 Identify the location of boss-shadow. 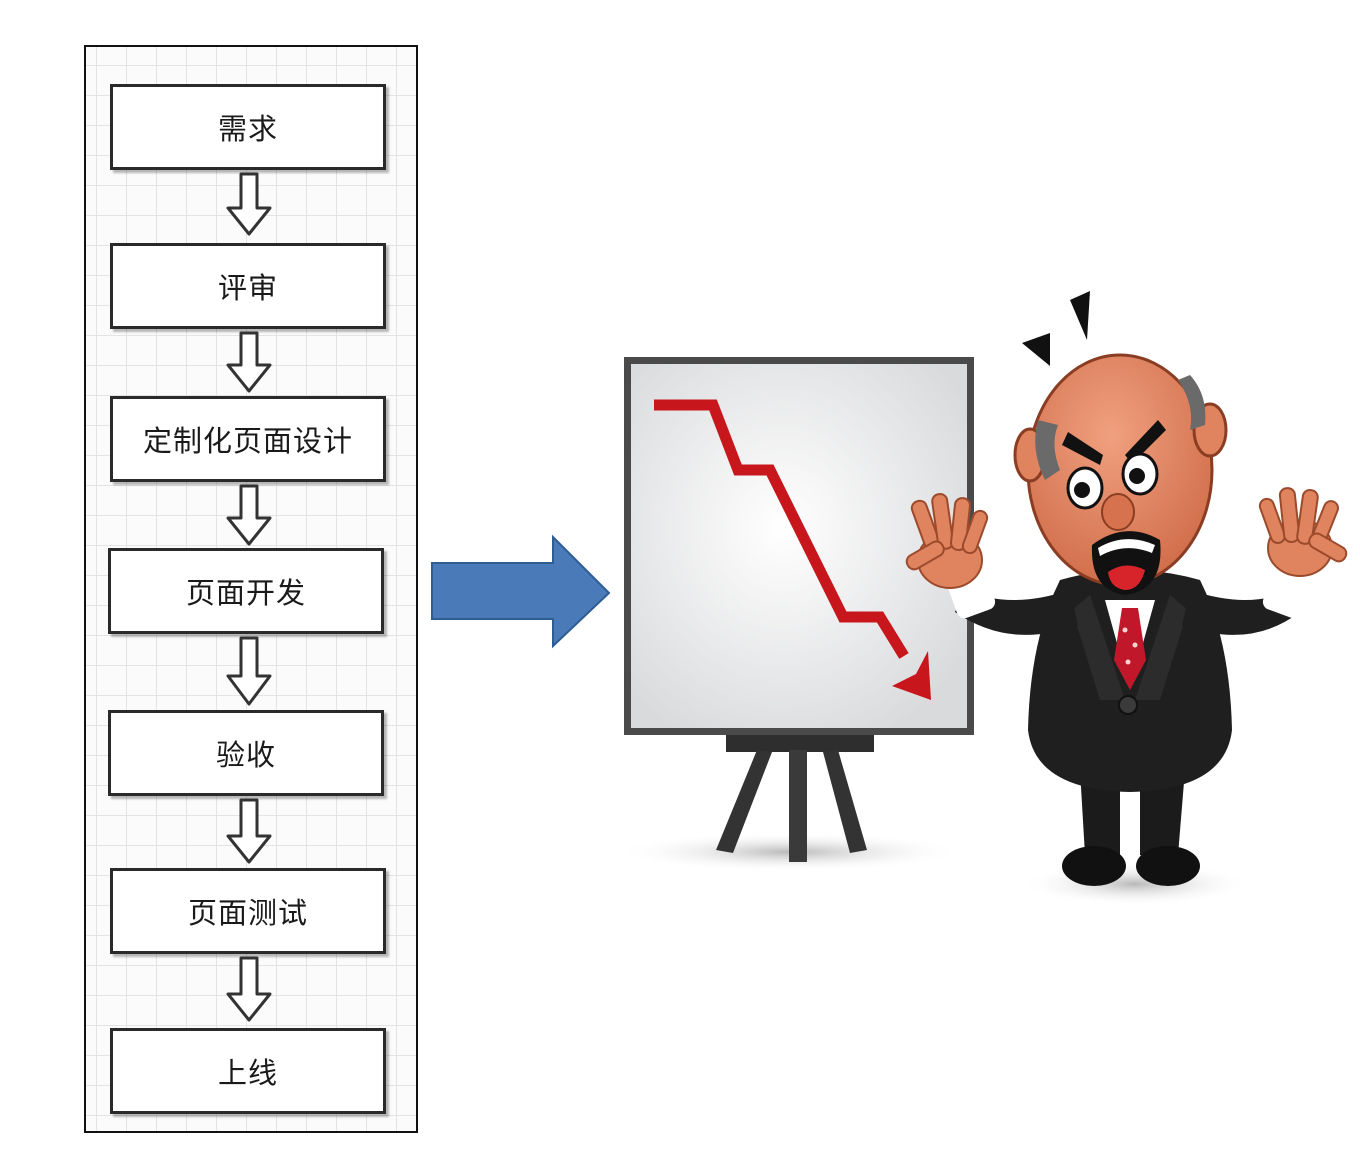
(1135, 884).